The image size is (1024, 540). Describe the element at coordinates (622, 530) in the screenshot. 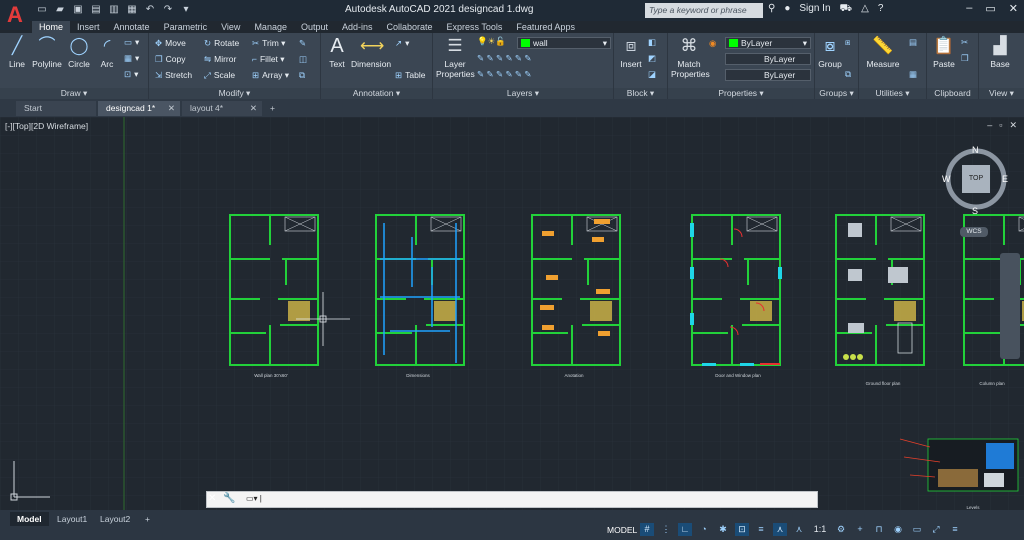

I see `model-space-button: MODEL` at that location.